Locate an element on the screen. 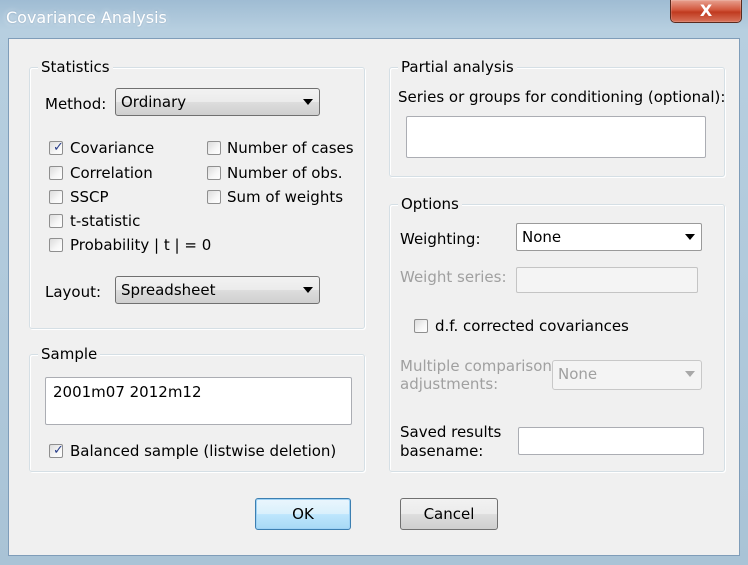  balanced-sample-checkbox: ✓ is located at coordinates (56, 450).